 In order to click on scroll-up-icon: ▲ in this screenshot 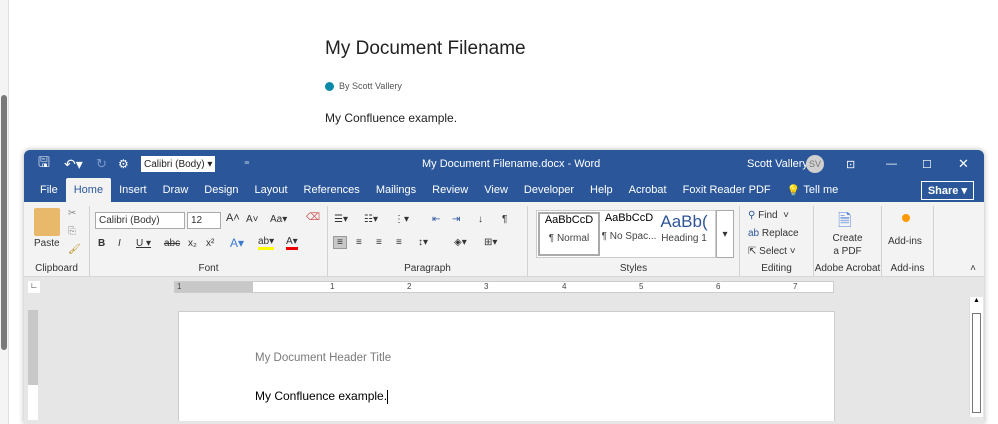, I will do `click(976, 300)`.